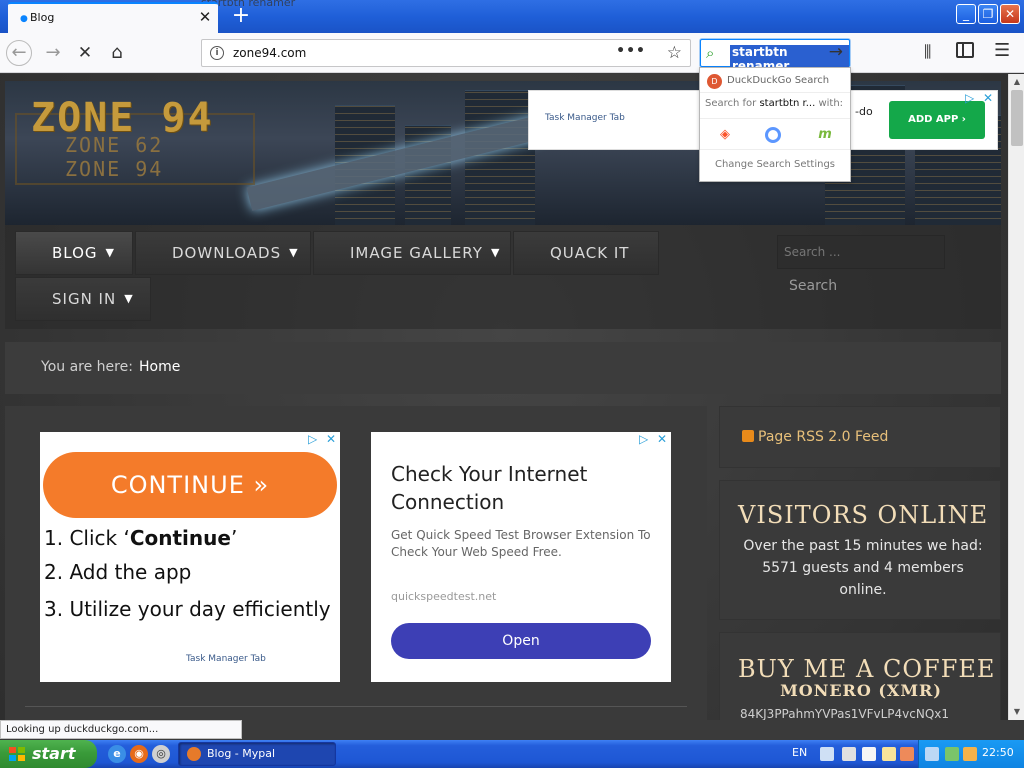 Image resolution: width=1024 pixels, height=768 pixels. Describe the element at coordinates (512, 16) in the screenshot. I see `tab-strip: startbtn renamer ● Blog ✕ + _ ❐ ✕` at that location.